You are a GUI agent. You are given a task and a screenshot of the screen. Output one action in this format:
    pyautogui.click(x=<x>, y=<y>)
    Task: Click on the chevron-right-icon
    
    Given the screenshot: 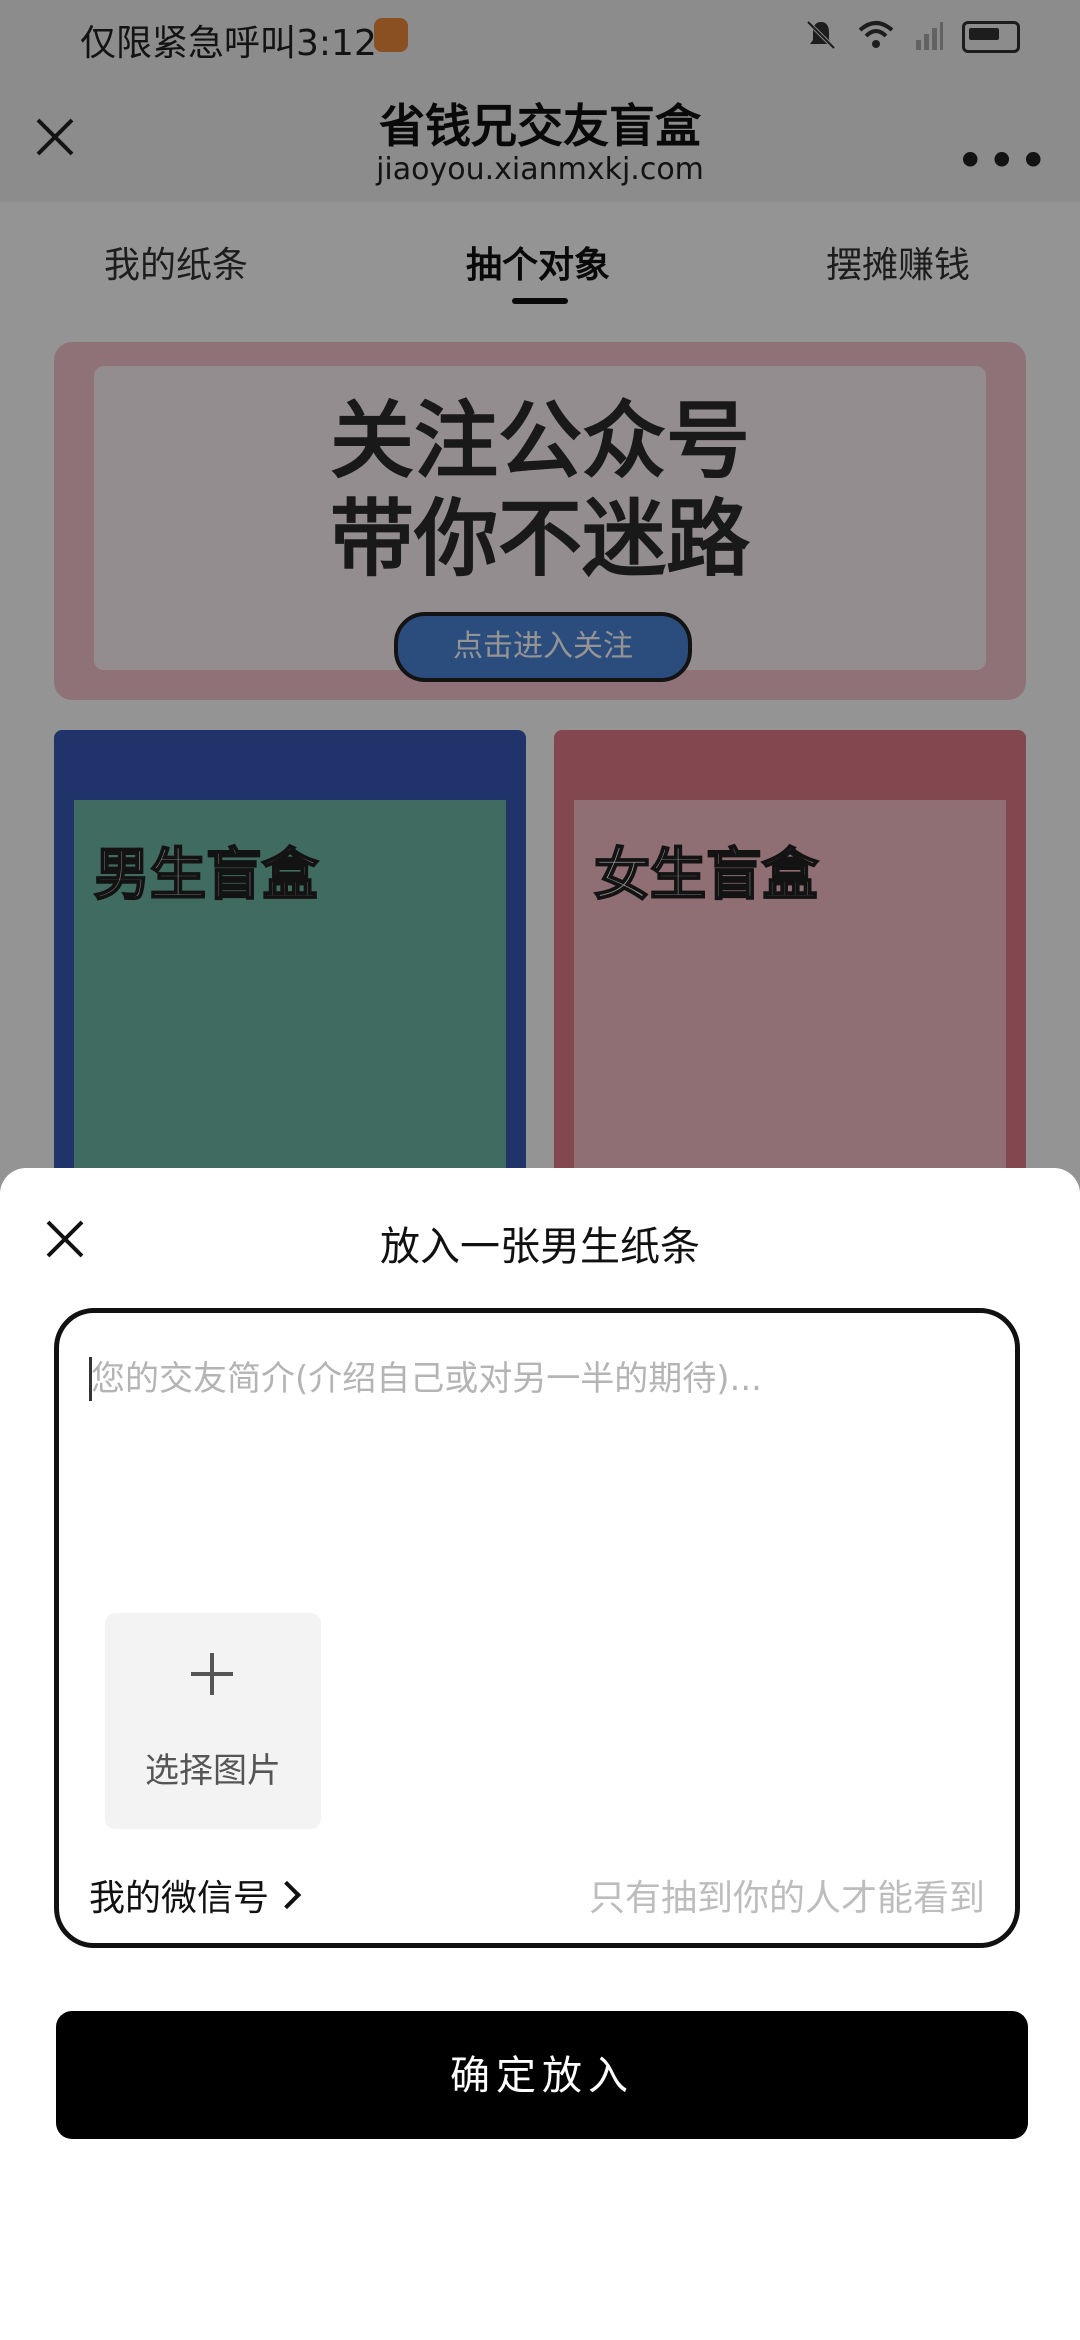 What is the action you would take?
    pyautogui.click(x=287, y=1895)
    